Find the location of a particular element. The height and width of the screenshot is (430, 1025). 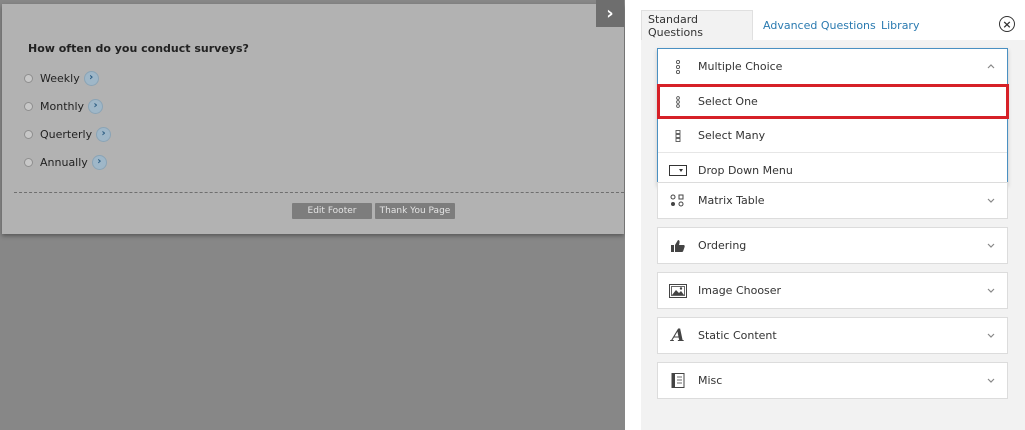

tab-advanced-questions: Advanced Questions is located at coordinates (819, 25).